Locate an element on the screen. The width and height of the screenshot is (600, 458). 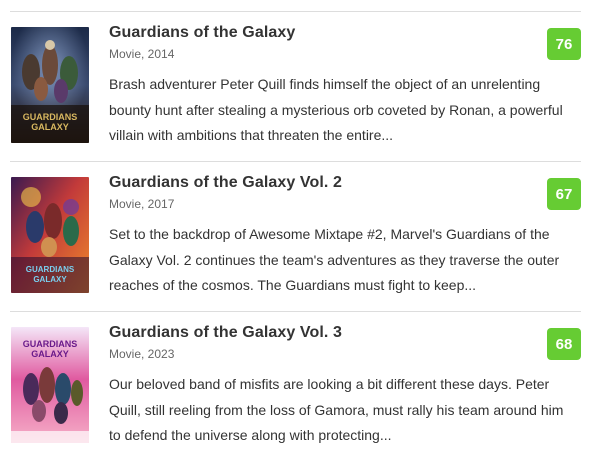
result-meta: Movie, 2023 is located at coordinates (142, 354).